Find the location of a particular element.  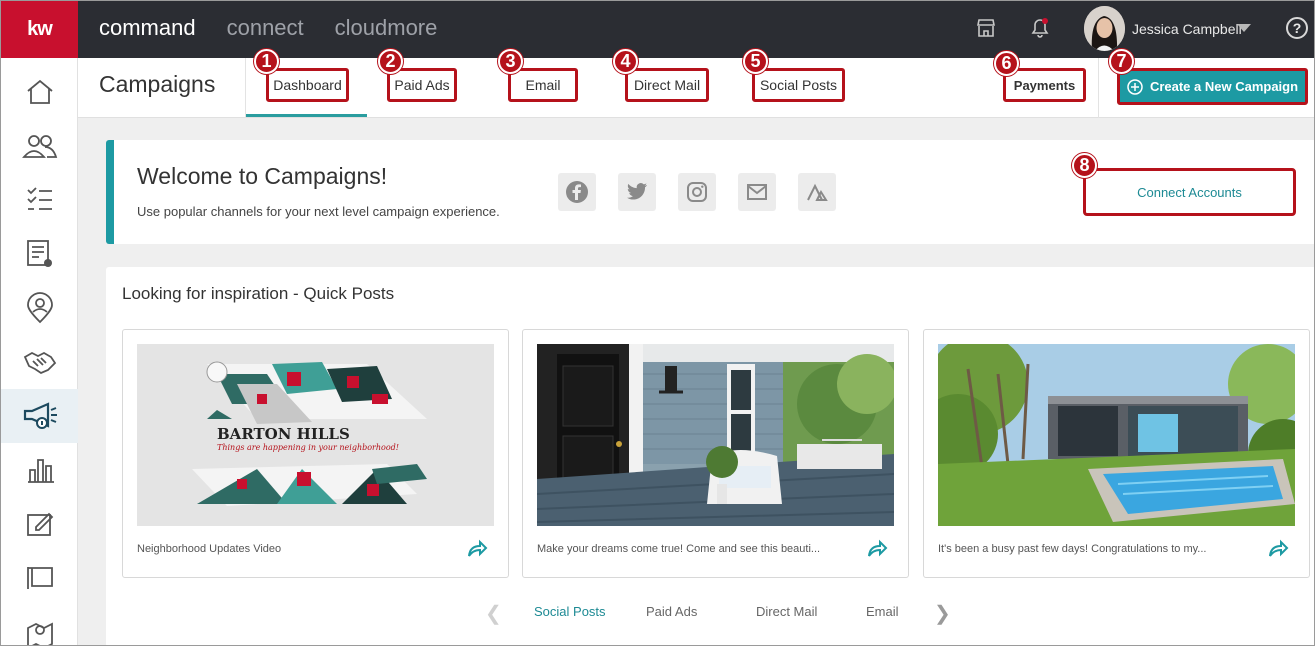

tab-label: Social Posts is located at coordinates (798, 85).